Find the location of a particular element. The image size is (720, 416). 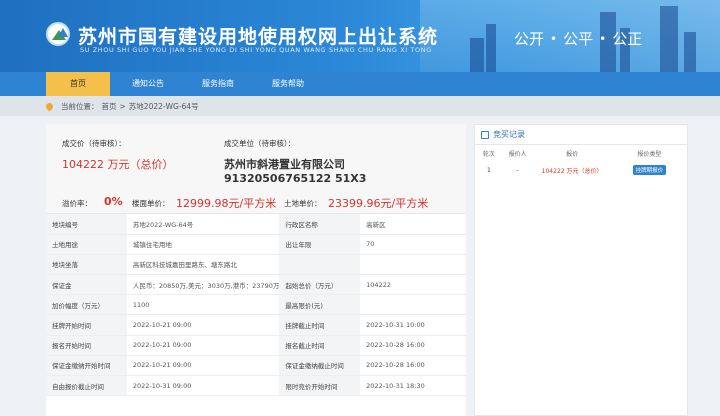

bid-row: 1 - 104222 万元（总价） 挂牌期报价 is located at coordinates (581, 170).